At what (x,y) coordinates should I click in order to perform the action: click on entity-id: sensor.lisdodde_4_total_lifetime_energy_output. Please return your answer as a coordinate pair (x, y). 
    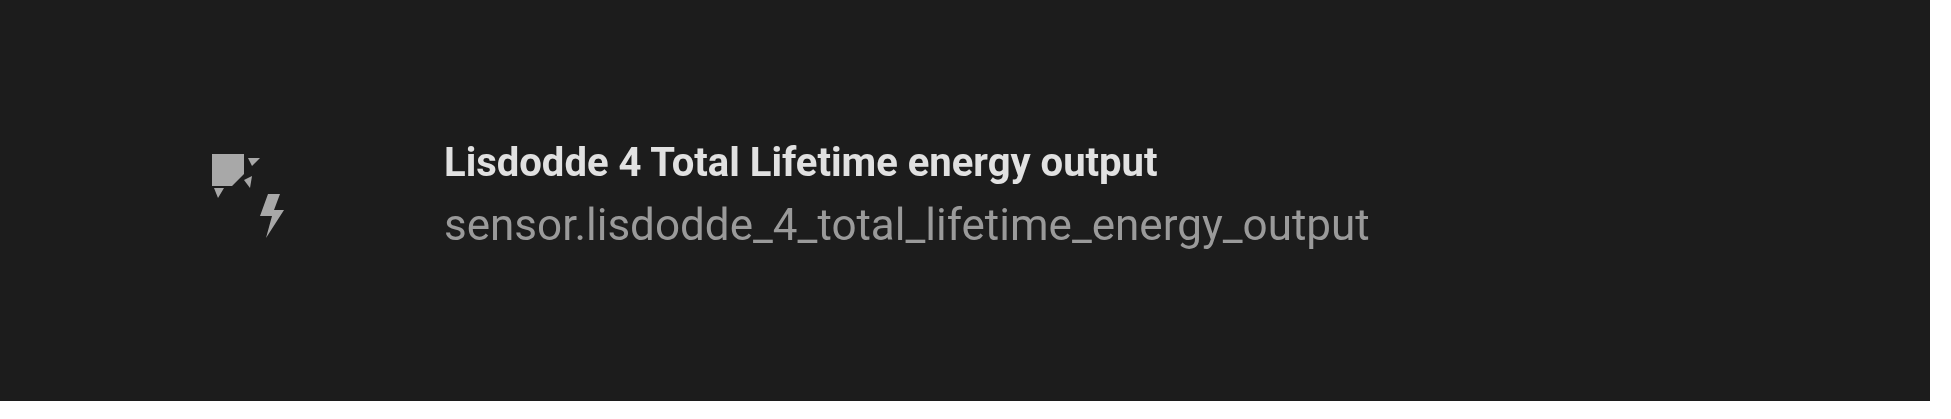
    Looking at the image, I should click on (907, 225).